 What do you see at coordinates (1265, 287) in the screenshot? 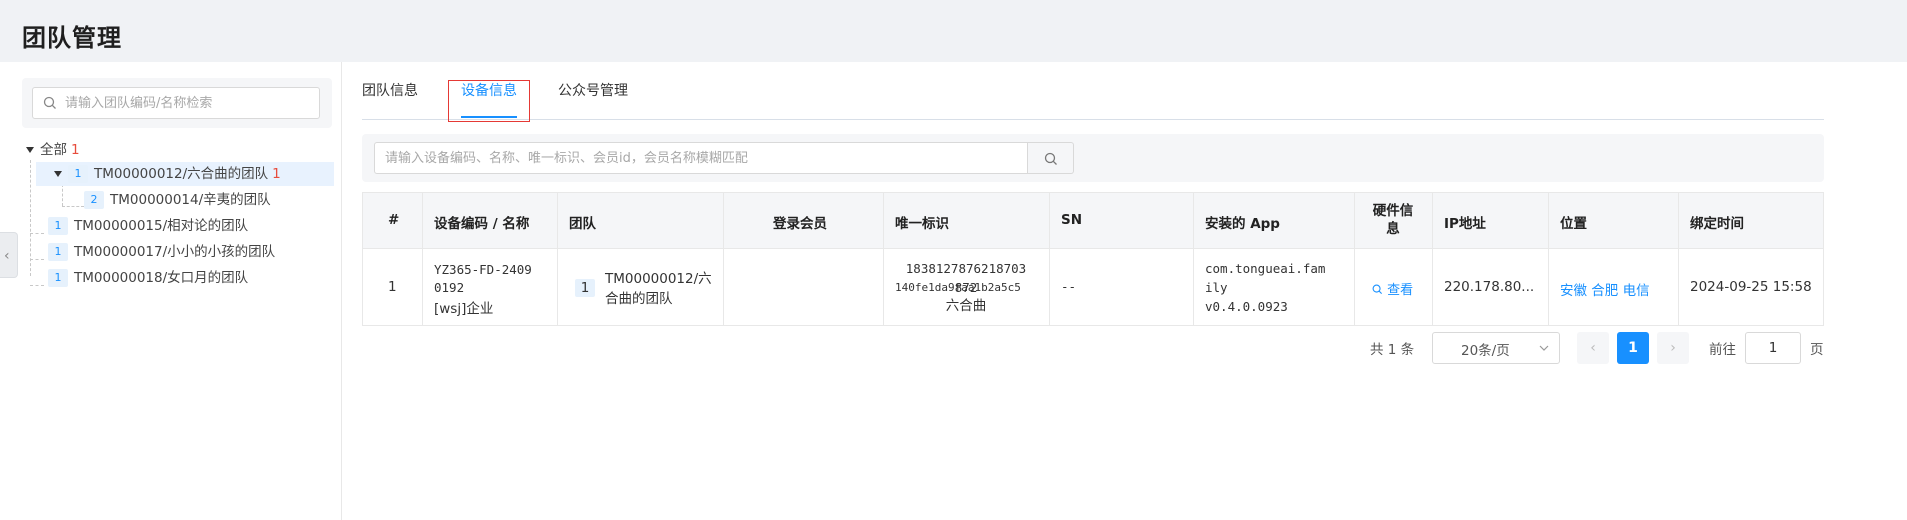
I see `cell-app: com.tongueai.fam ily v0.4.0.0923` at bounding box center [1265, 287].